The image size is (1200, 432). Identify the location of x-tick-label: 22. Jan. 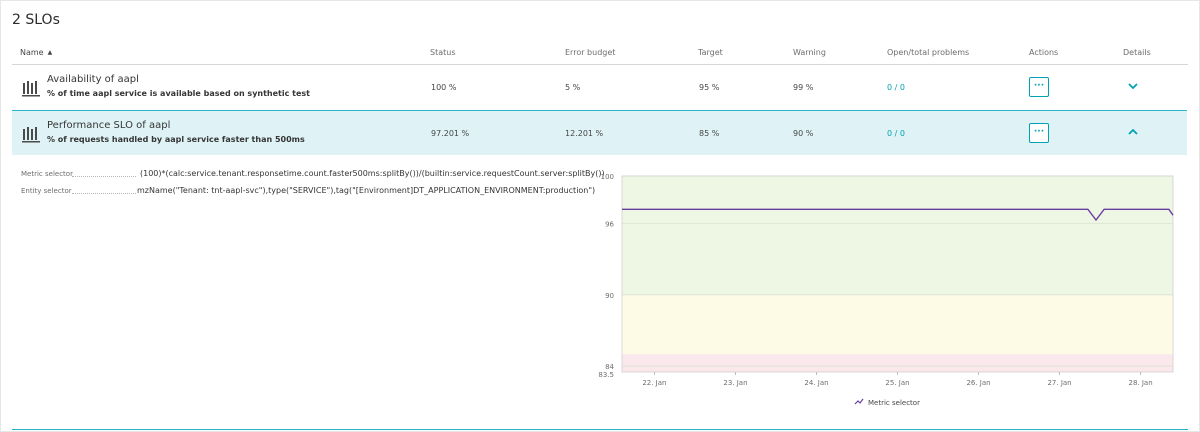
(654, 383).